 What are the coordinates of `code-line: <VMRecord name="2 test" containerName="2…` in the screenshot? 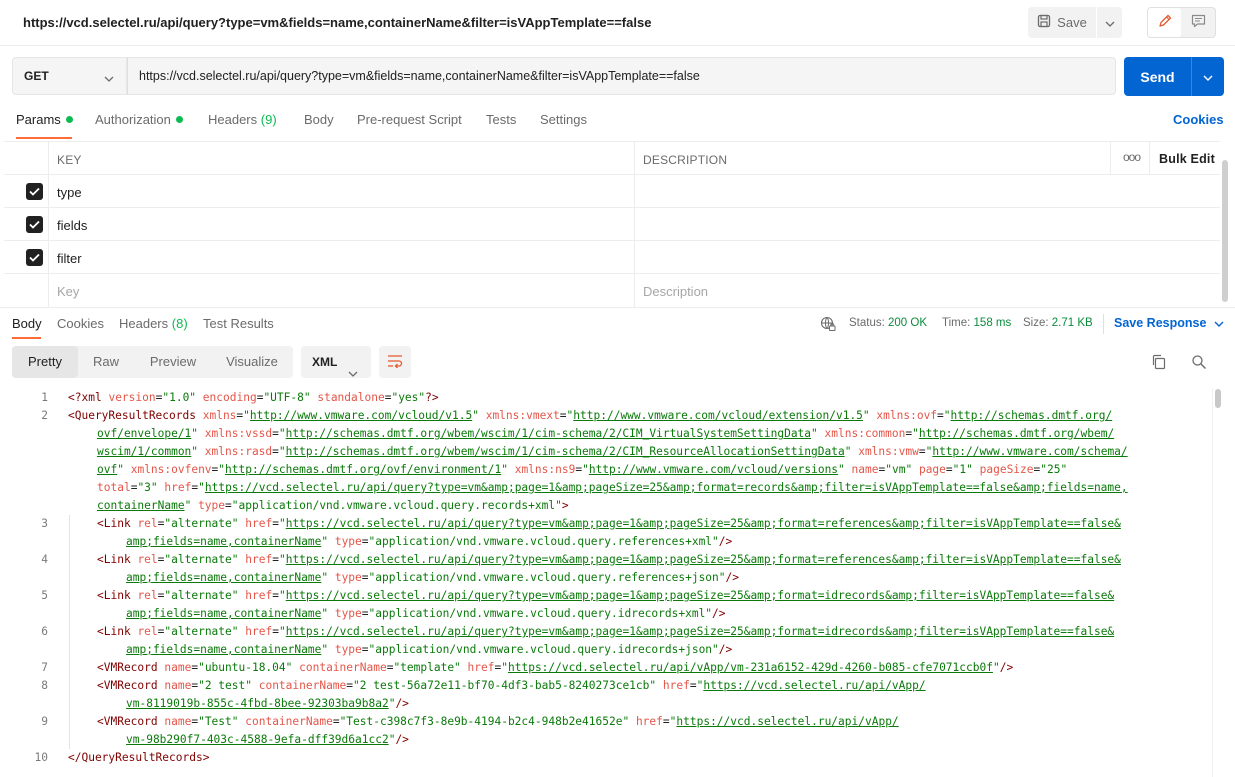 It's located at (511, 685).